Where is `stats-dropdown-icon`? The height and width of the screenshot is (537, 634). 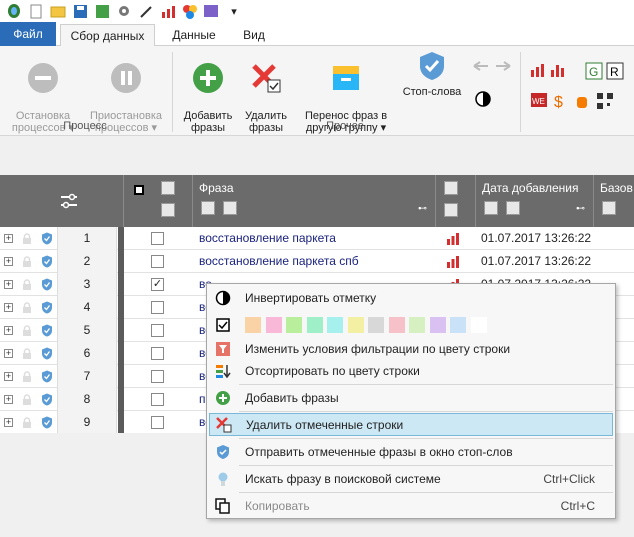 stats-dropdown-icon is located at coordinates (559, 71).